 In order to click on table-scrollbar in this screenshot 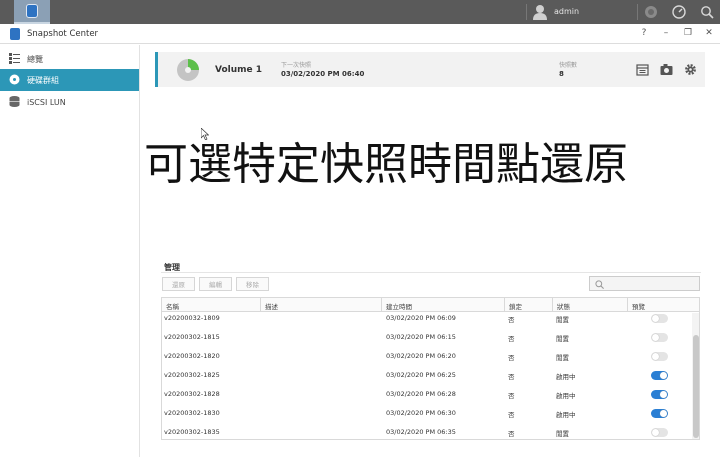, I will do `click(695, 376)`.